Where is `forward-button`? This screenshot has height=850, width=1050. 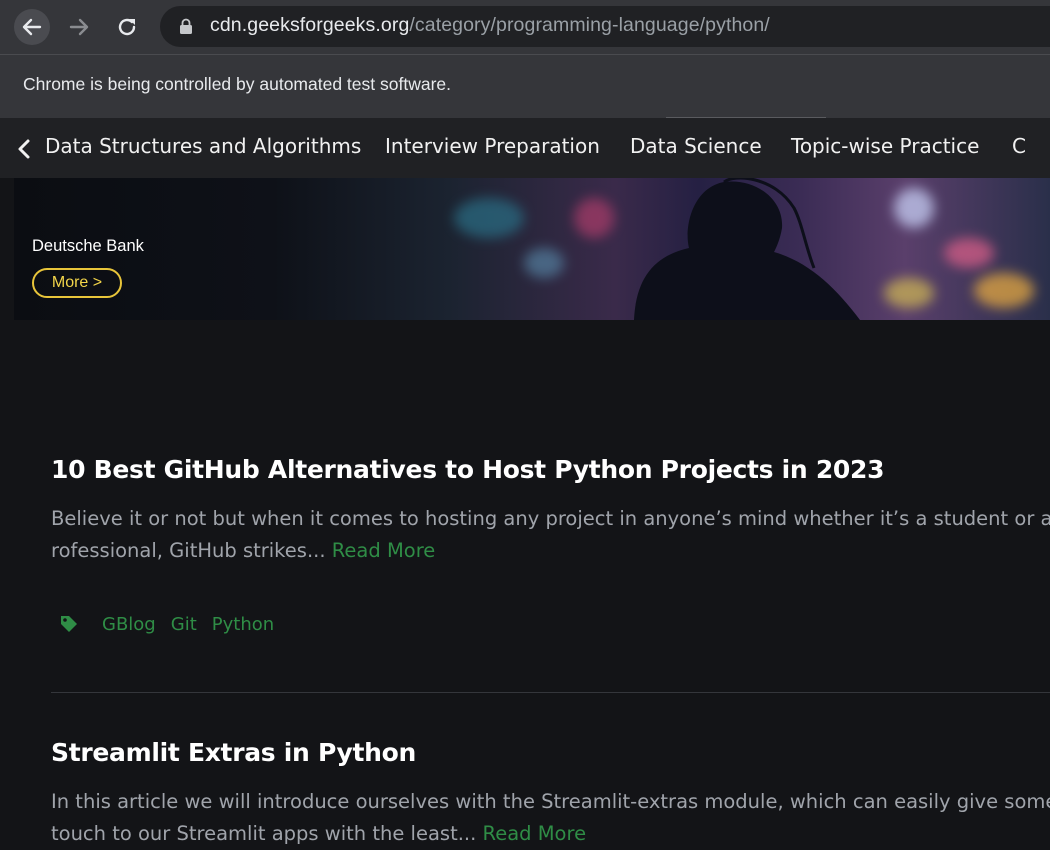 forward-button is located at coordinates (79, 27).